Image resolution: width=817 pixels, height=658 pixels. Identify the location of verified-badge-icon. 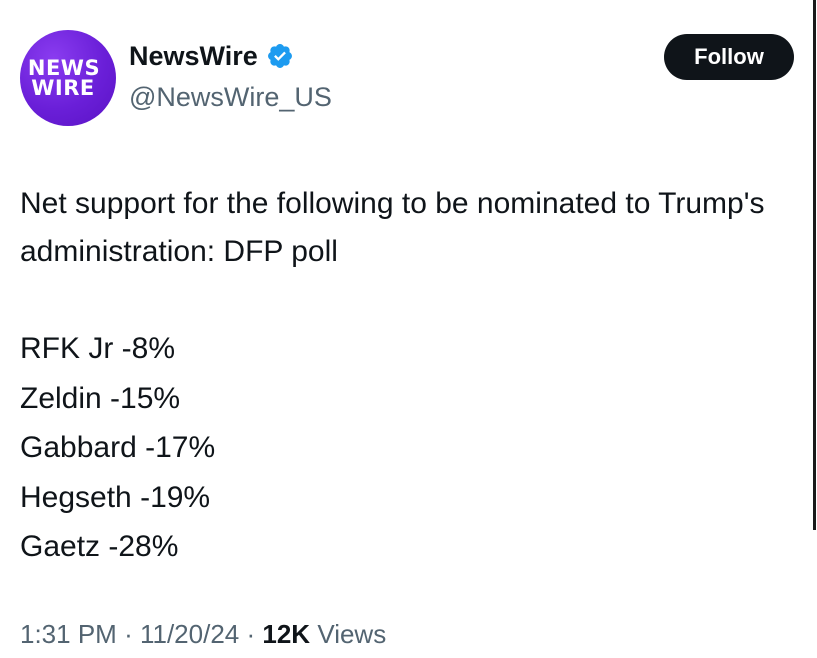
(279, 56).